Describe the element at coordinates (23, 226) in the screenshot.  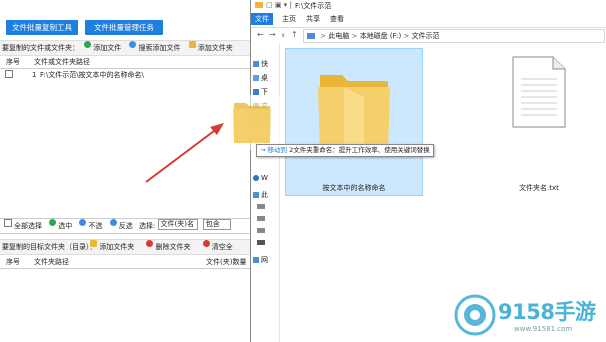
I see `select-all-checkbox: 全部选择` at that location.